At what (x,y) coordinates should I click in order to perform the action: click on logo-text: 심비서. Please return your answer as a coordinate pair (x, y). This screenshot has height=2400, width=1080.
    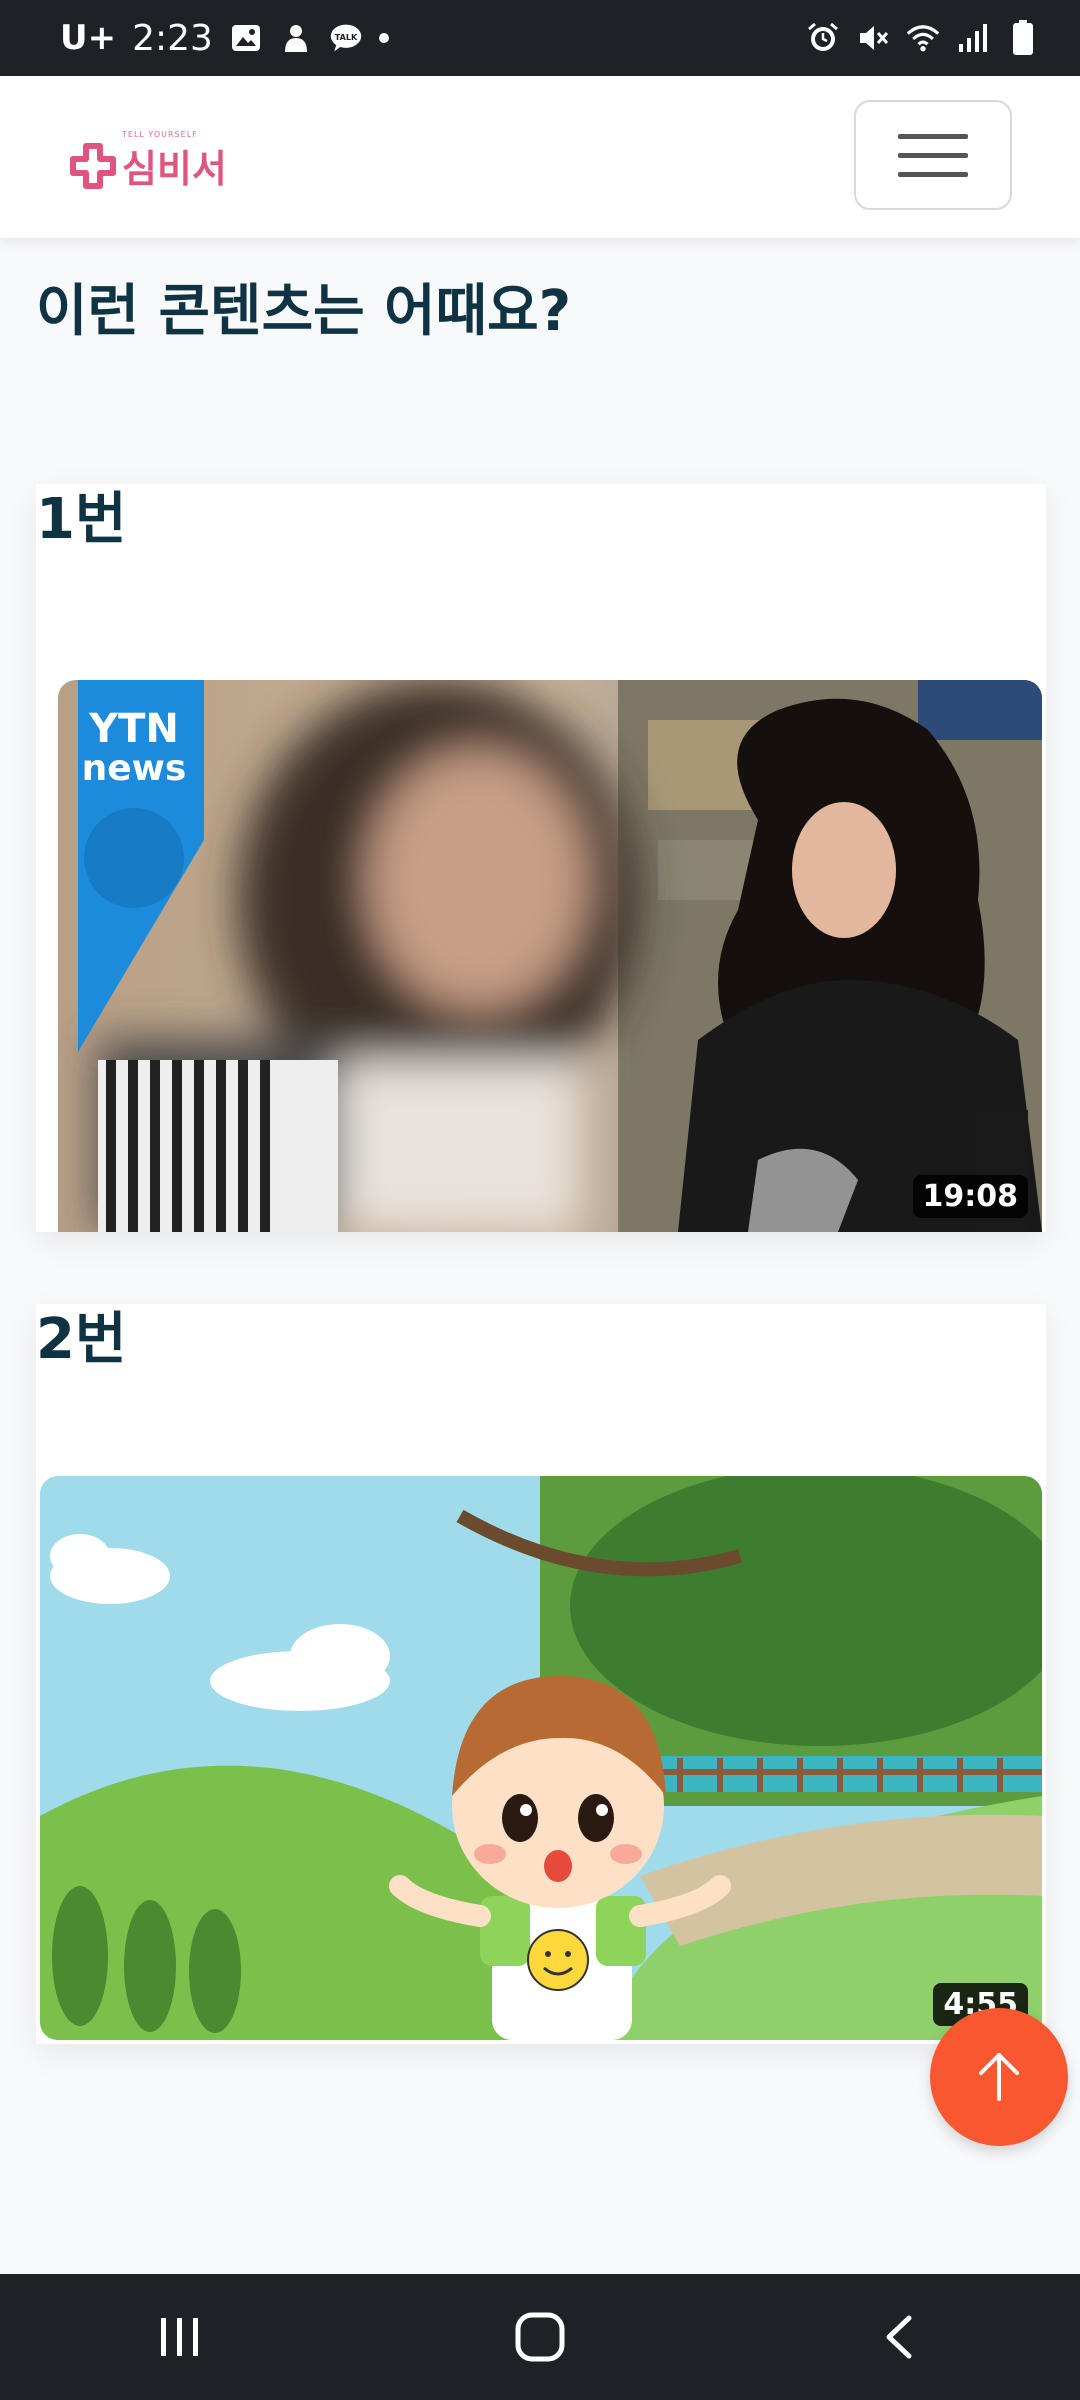
    Looking at the image, I should click on (174, 169).